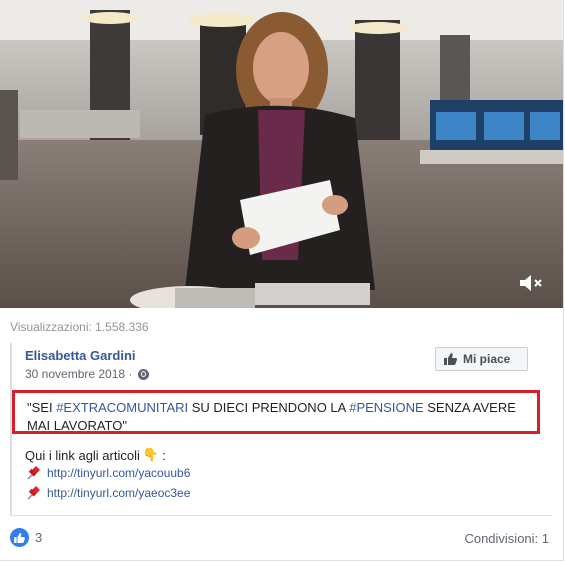 The width and height of the screenshot is (565, 562). Describe the element at coordinates (79, 327) in the screenshot. I see `view-count: Visualizzazioni: 1.558.336` at that location.